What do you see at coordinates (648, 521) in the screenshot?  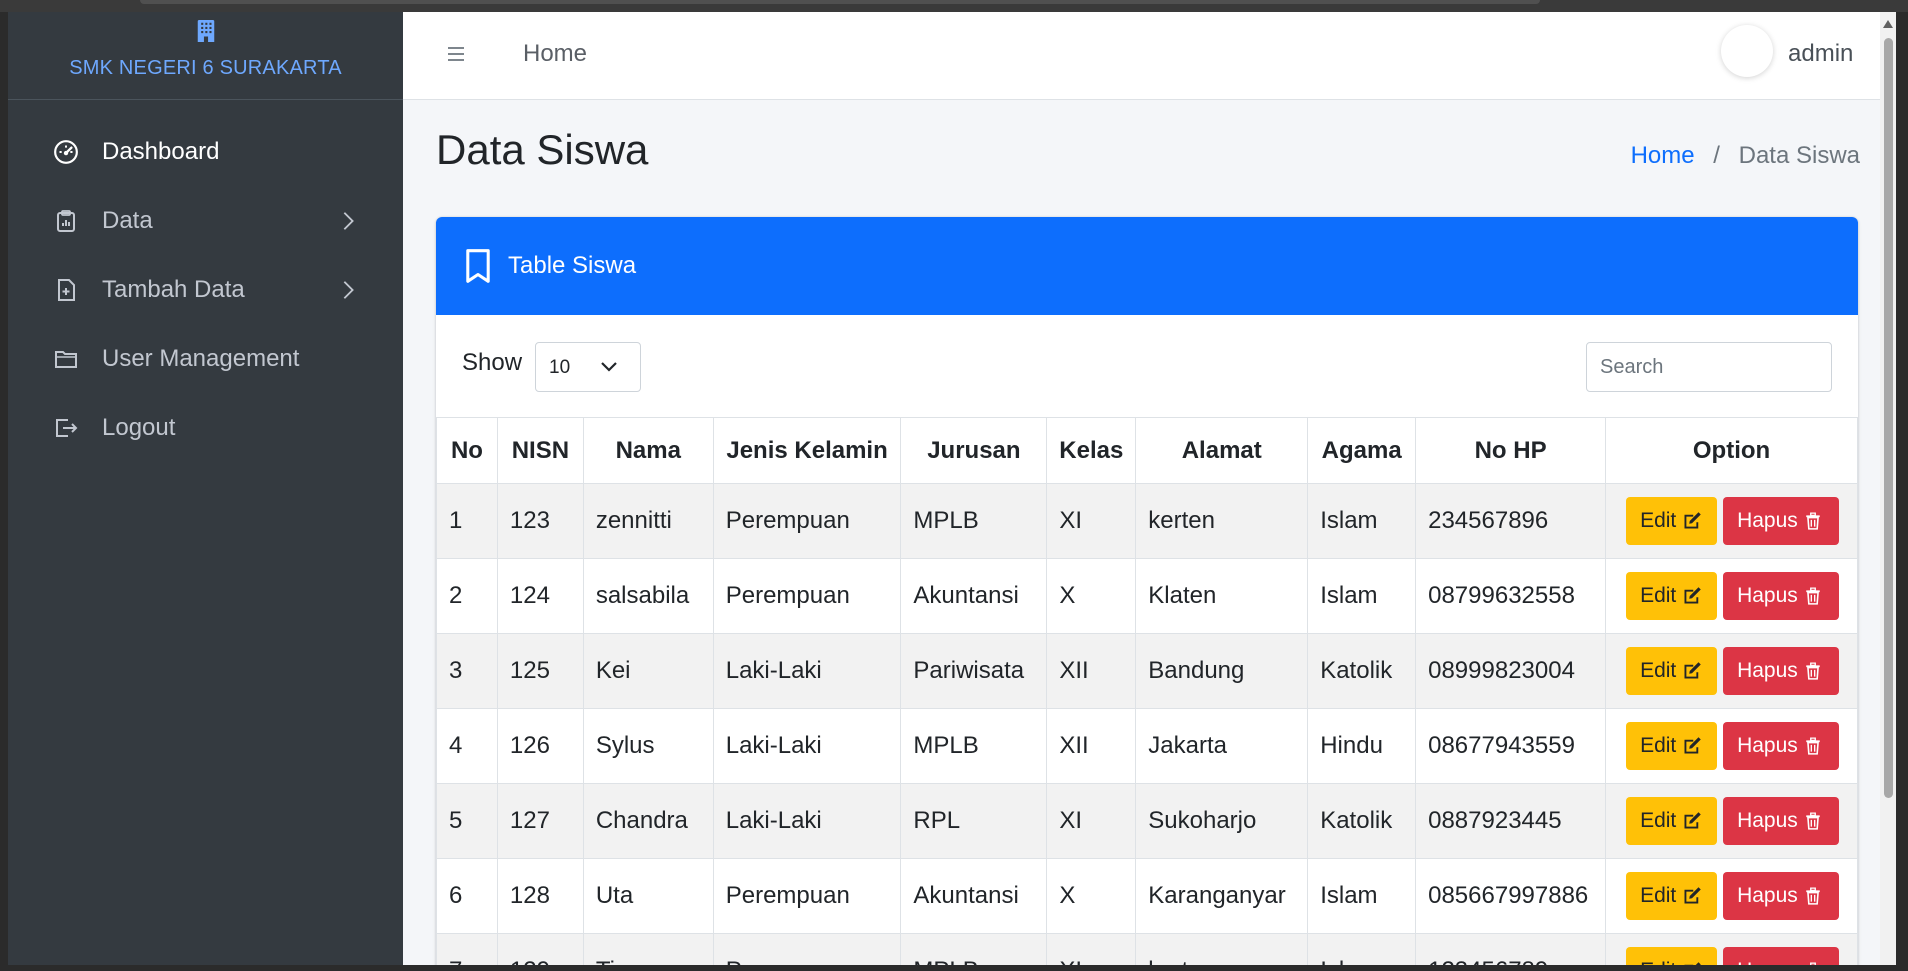 I see `table-cell: zennitti` at bounding box center [648, 521].